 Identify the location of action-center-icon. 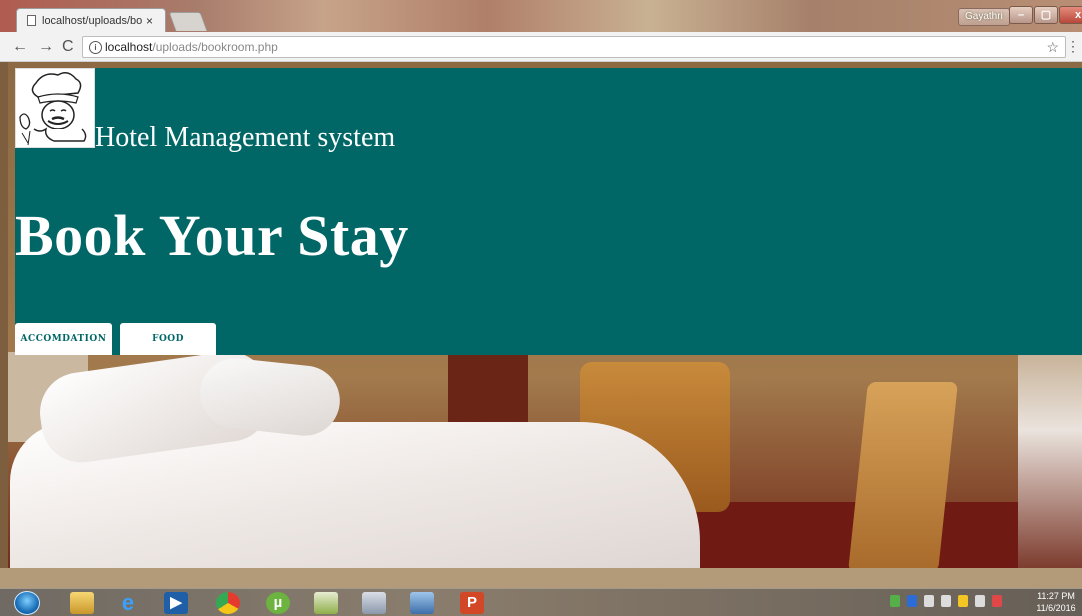
(997, 601).